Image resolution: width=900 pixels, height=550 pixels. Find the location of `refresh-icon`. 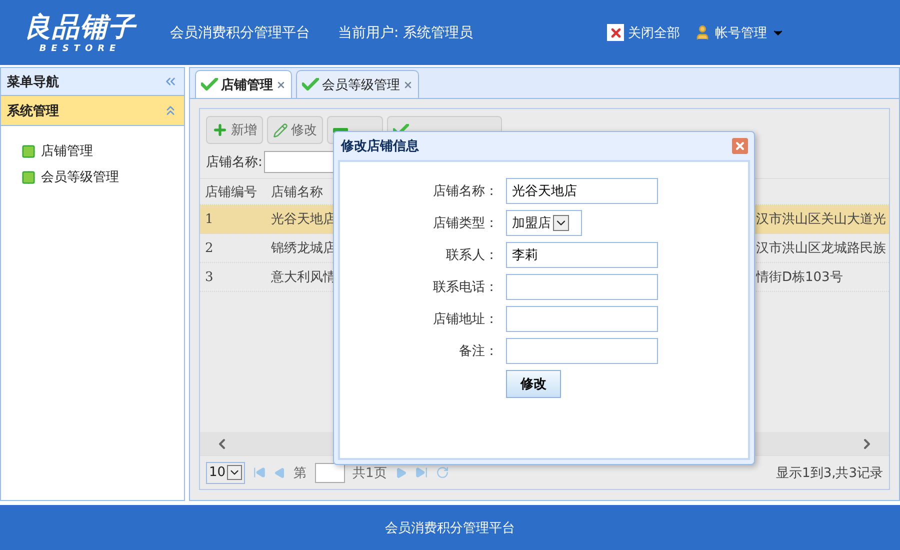

refresh-icon is located at coordinates (442, 472).